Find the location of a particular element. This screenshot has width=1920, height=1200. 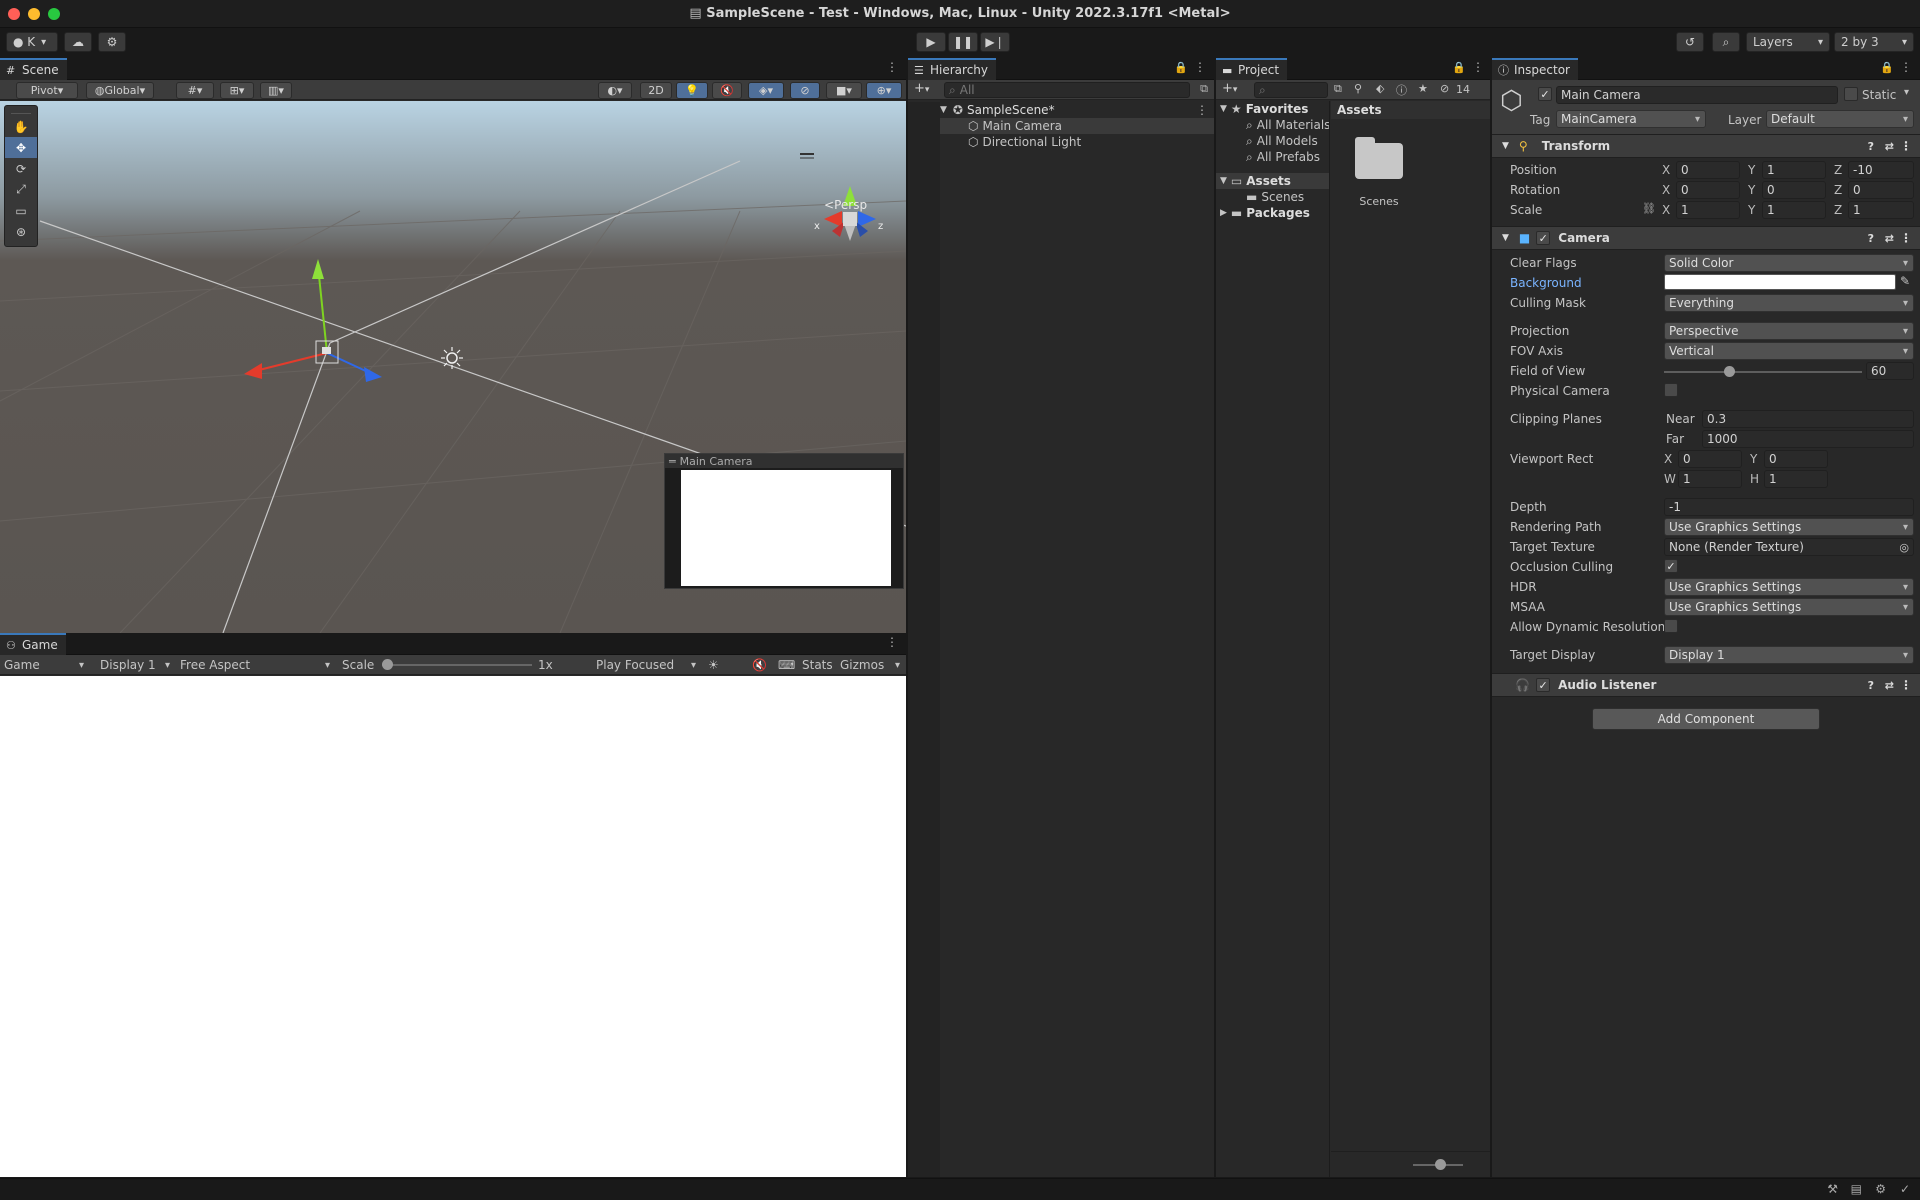

add-component-button: Add Component is located at coordinates (1706, 719).